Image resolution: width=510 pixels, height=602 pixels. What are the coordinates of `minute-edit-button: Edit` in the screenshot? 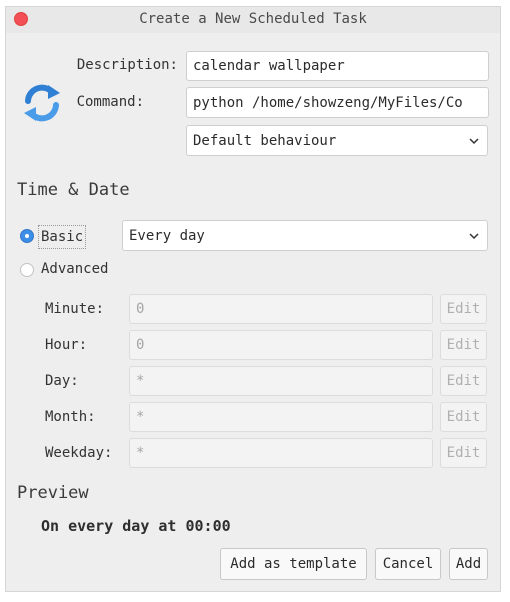 It's located at (463, 309).